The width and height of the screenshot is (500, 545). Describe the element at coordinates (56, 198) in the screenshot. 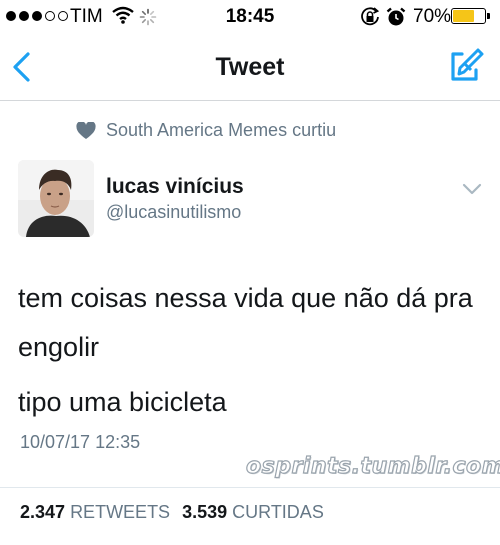

I see `avatar` at that location.